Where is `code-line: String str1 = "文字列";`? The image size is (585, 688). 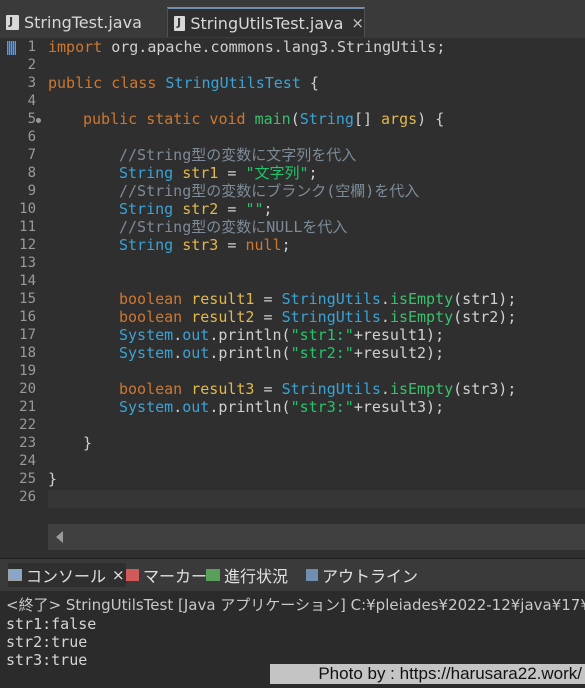
code-line: String str1 = "文字列"; is located at coordinates (218, 173).